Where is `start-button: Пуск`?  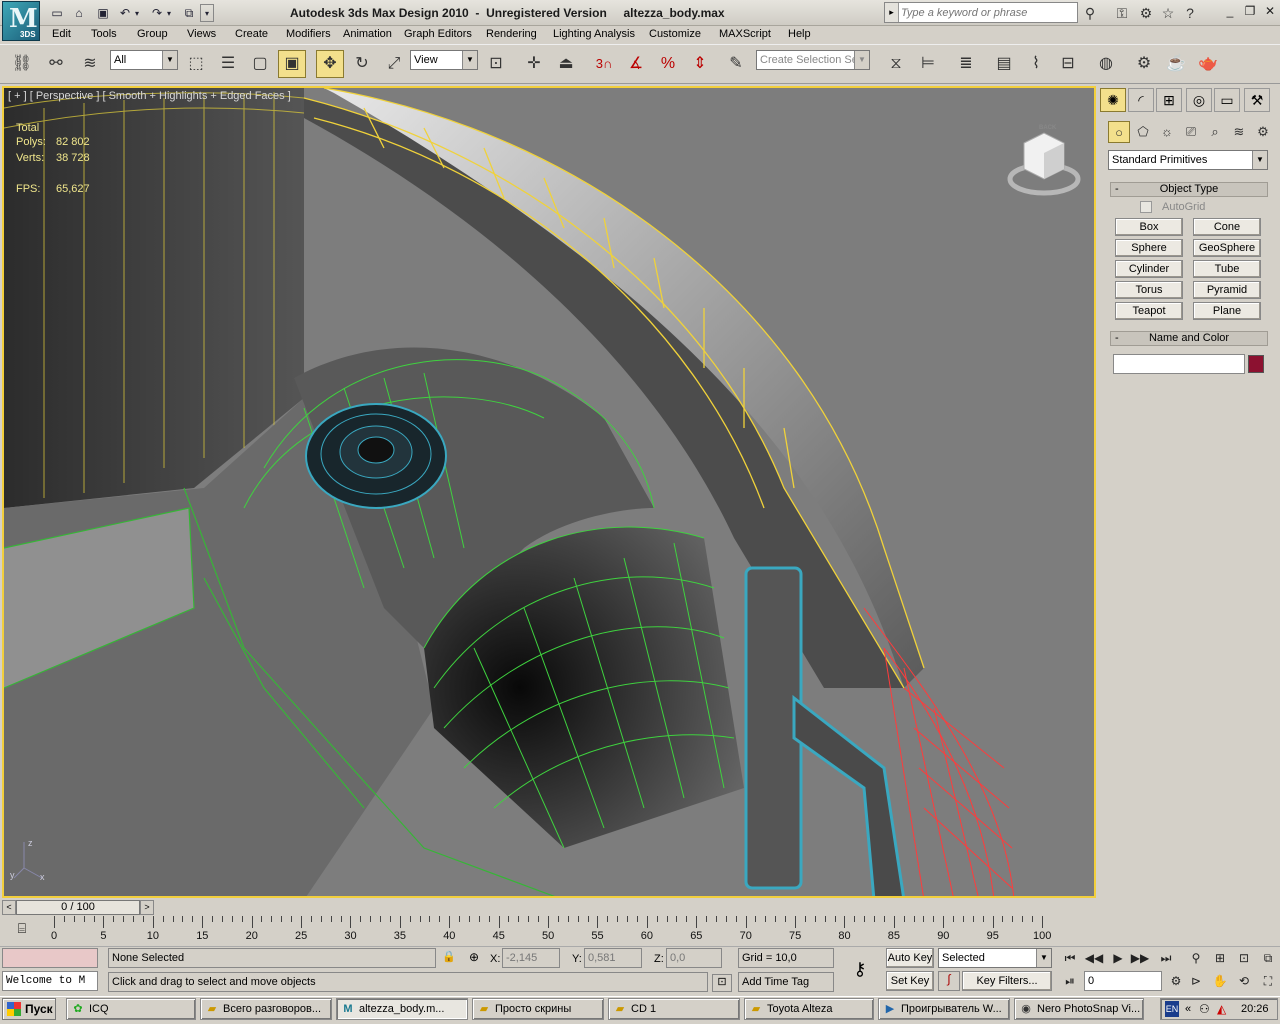
start-button: Пуск is located at coordinates (29, 1009).